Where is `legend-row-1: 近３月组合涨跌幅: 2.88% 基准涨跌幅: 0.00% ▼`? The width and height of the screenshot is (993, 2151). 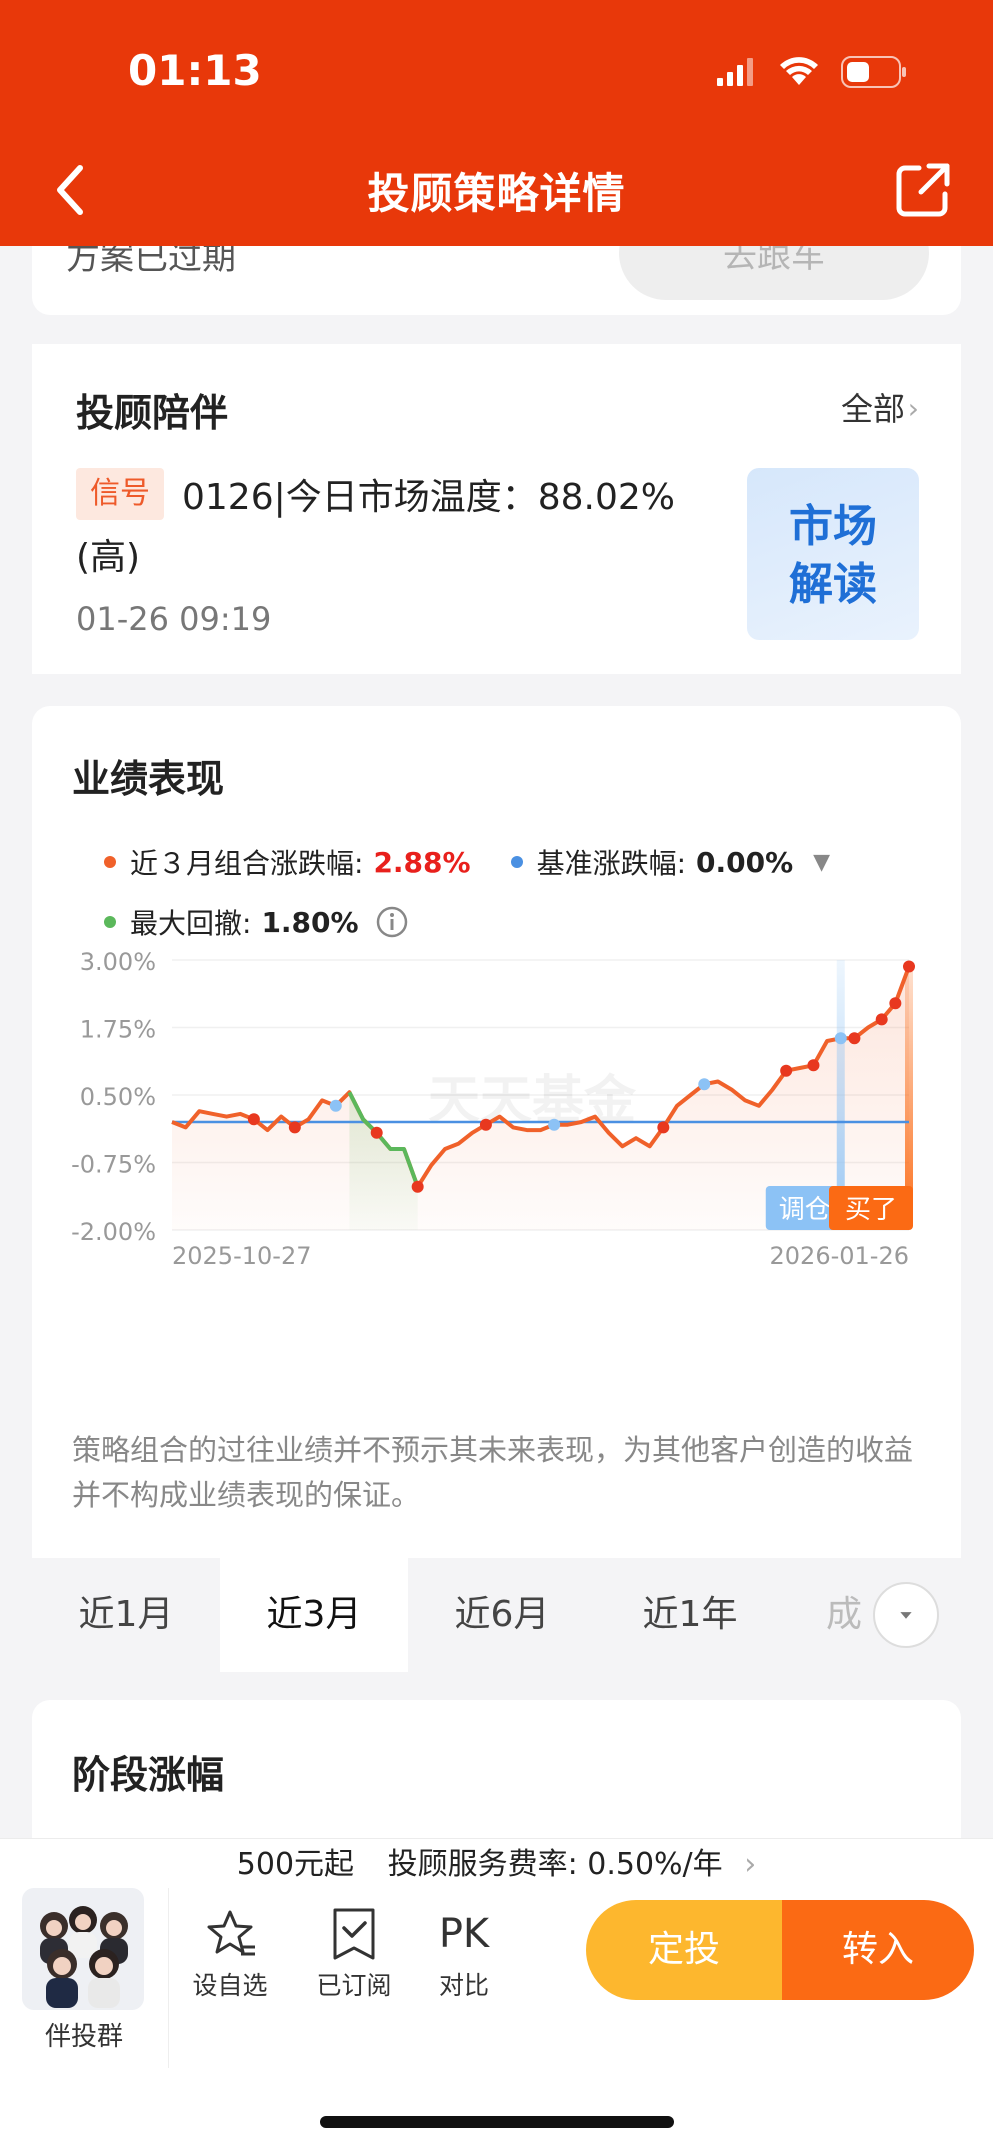 legend-row-1: 近３月组合涨跌幅: 2.88% 基准涨跌幅: 0.00% ▼ is located at coordinates (467, 862).